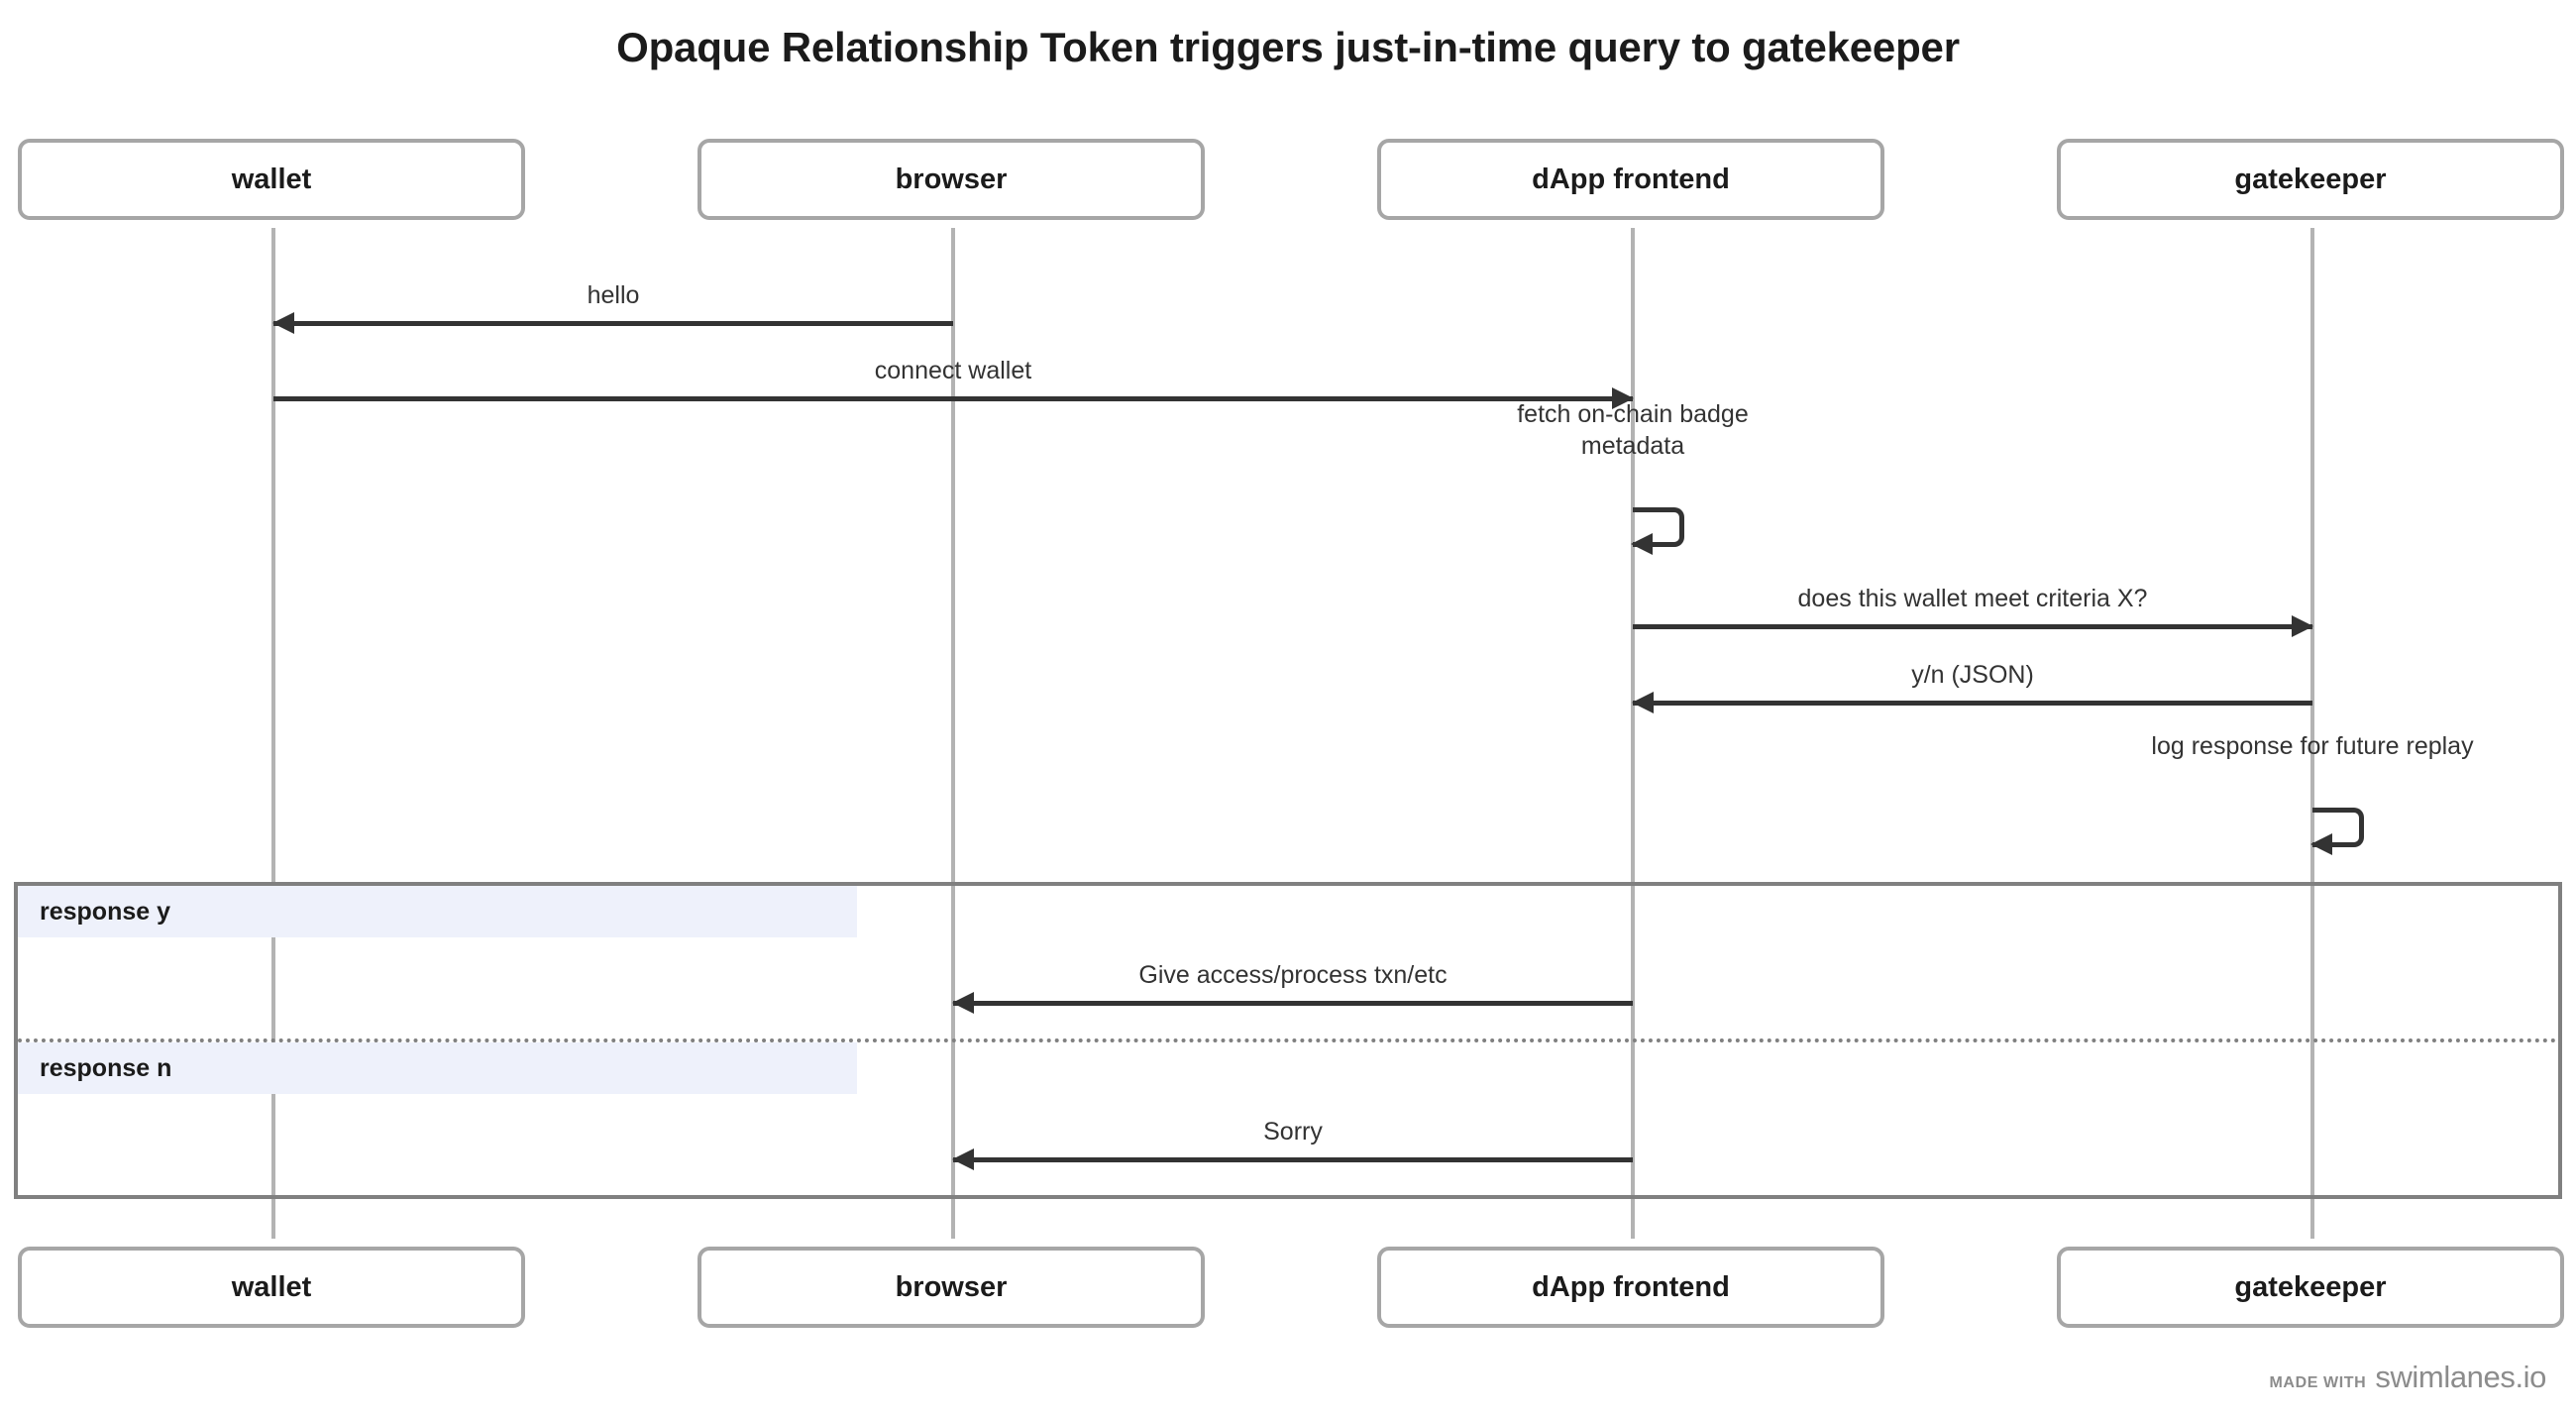 The image size is (2576, 1419). I want to click on message-label: hello, so click(613, 295).